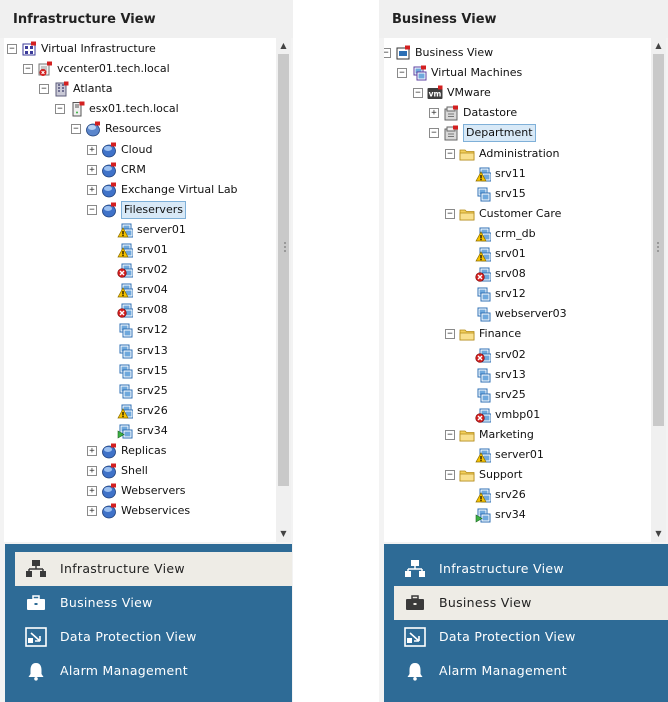 Image resolution: width=668 pixels, height=702 pixels. What do you see at coordinates (515, 234) in the screenshot?
I see `tree-node-label: crm_db` at bounding box center [515, 234].